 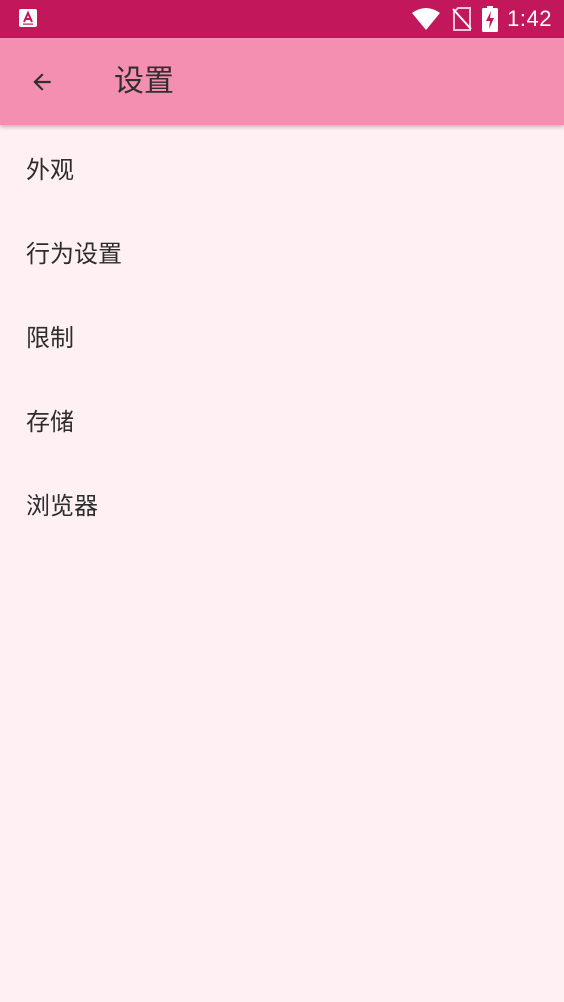 I want to click on back-button, so click(x=42, y=82).